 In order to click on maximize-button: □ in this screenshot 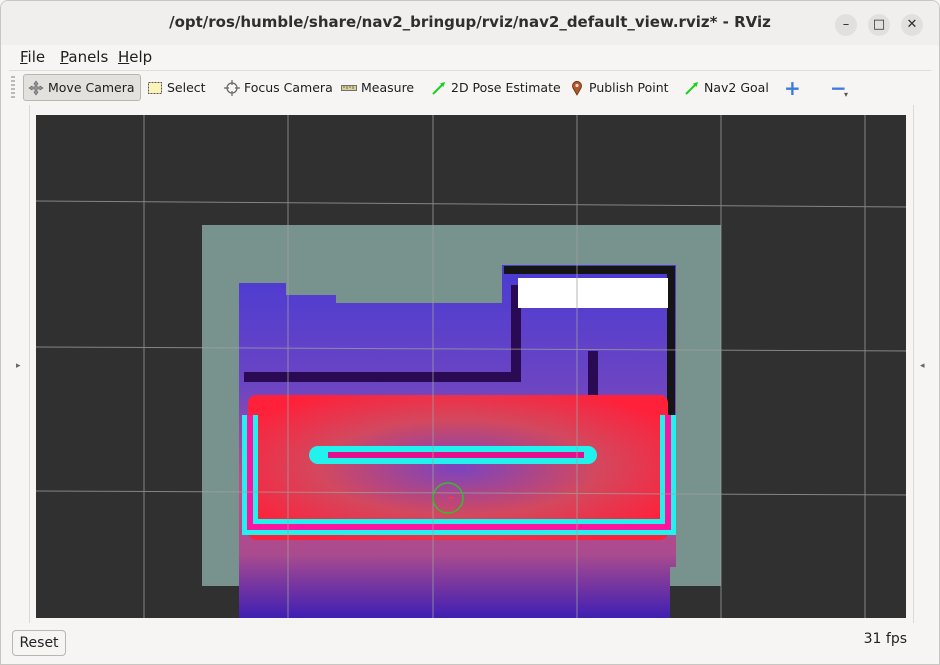, I will do `click(879, 25)`.